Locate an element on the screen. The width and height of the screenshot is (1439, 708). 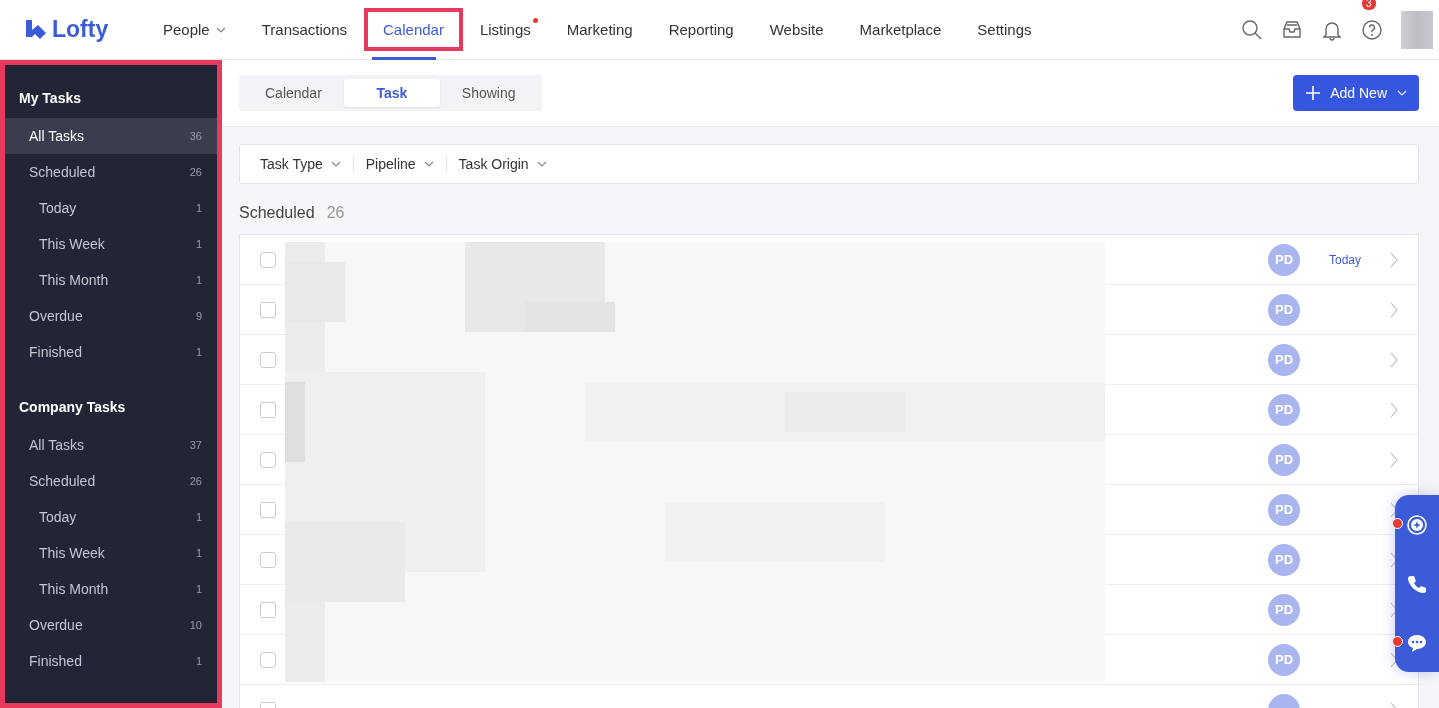
nav-item: Marketing is located at coordinates (599, 29).